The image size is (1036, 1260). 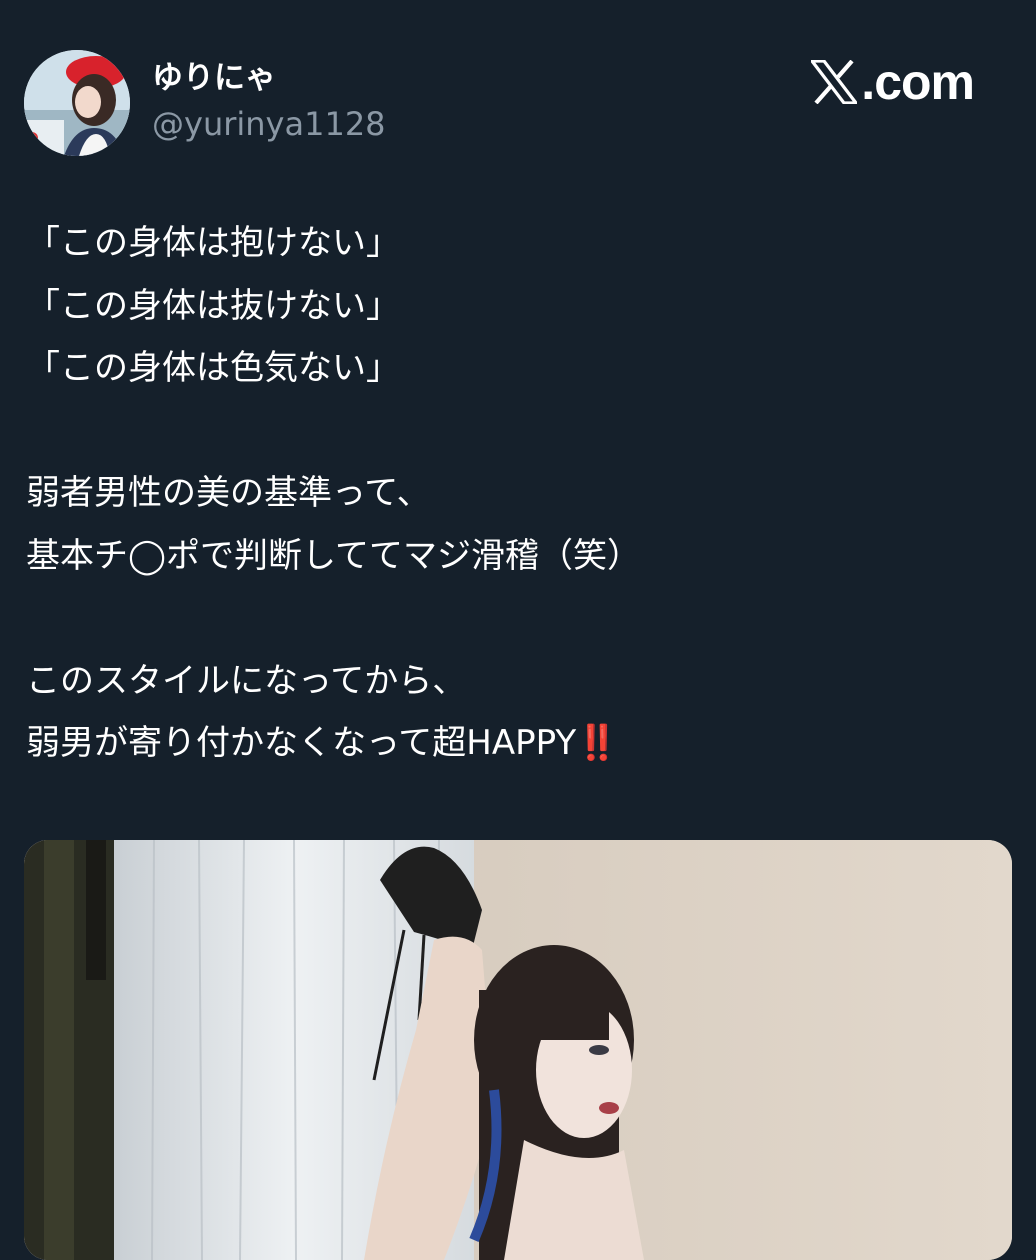 I want to click on tweet-line: 「この身体は抱けない」, so click(x=213, y=243).